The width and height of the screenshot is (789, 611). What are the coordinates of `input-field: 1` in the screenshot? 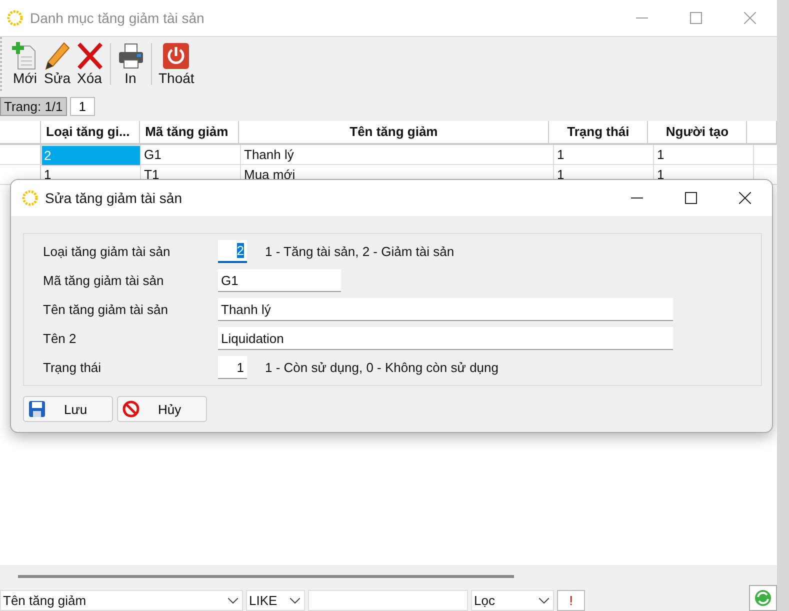 It's located at (232, 367).